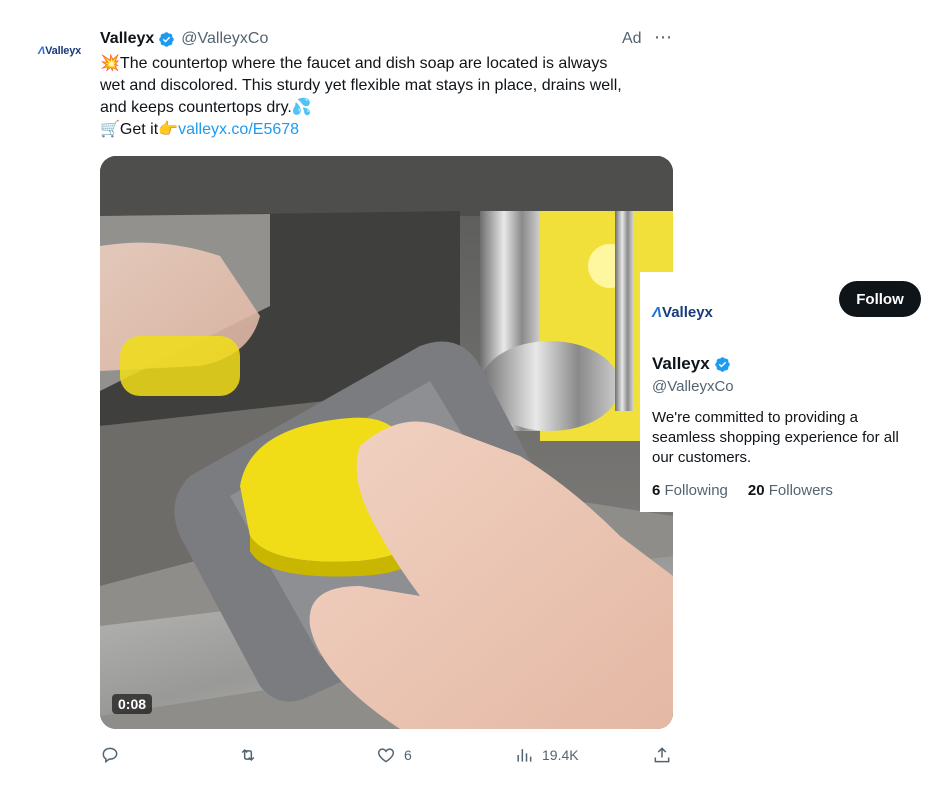 Image resolution: width=940 pixels, height=788 pixels. Describe the element at coordinates (524, 755) in the screenshot. I see `views-chart-icon` at that location.